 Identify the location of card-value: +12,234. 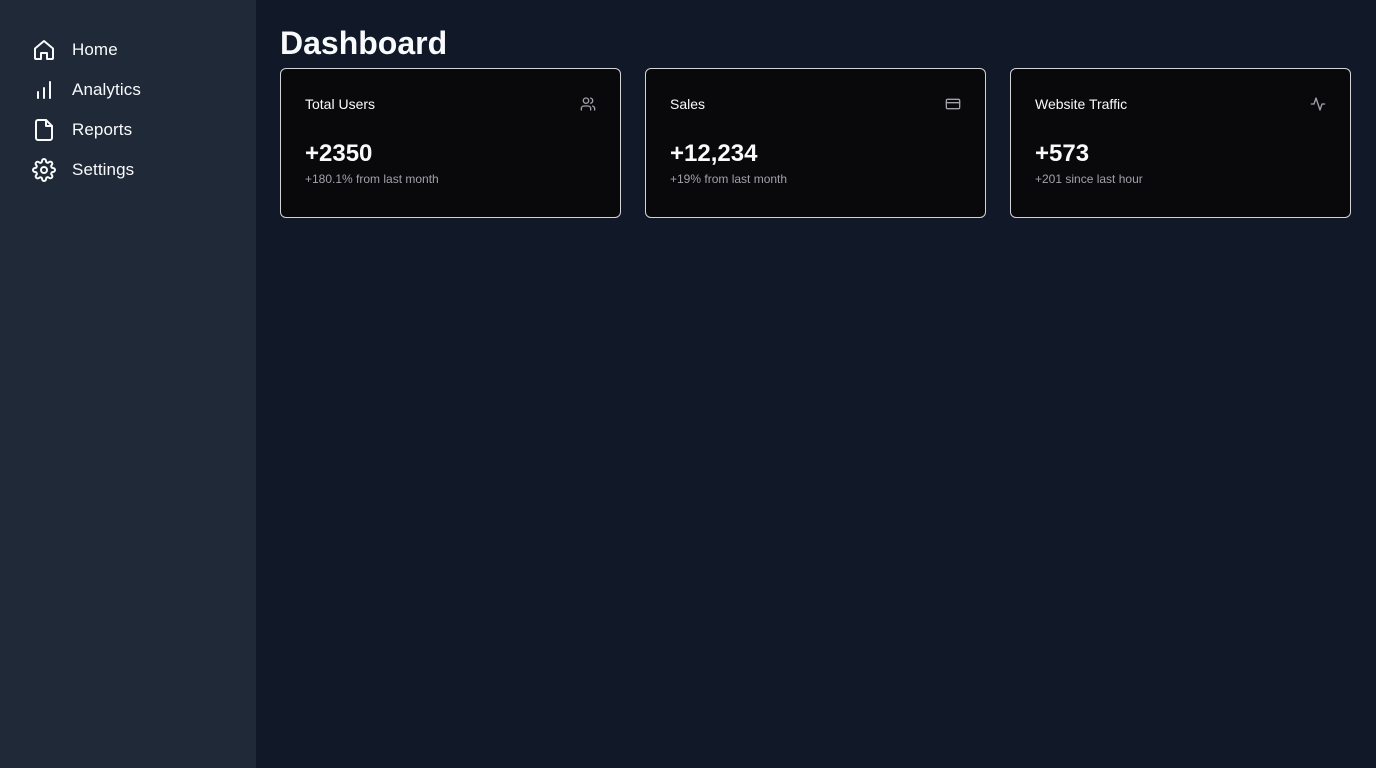
(714, 153).